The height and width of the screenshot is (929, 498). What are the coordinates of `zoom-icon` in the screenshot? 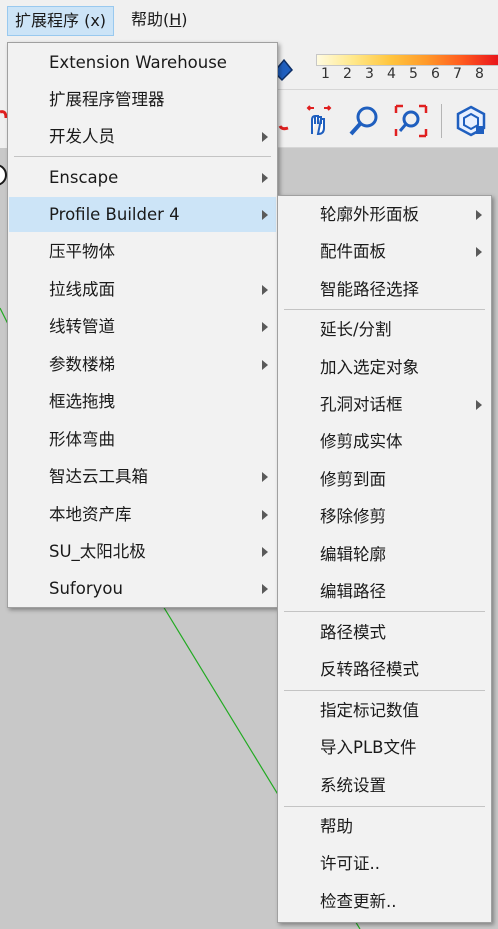 It's located at (365, 121).